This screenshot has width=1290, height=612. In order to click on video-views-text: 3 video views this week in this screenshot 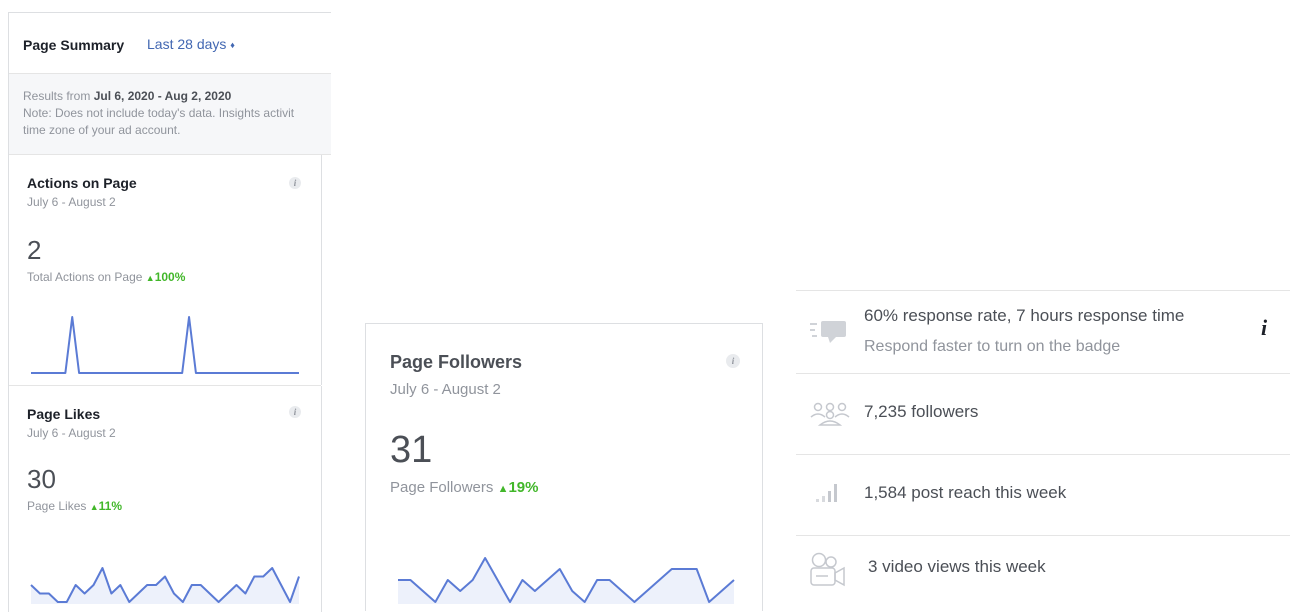, I will do `click(957, 566)`.